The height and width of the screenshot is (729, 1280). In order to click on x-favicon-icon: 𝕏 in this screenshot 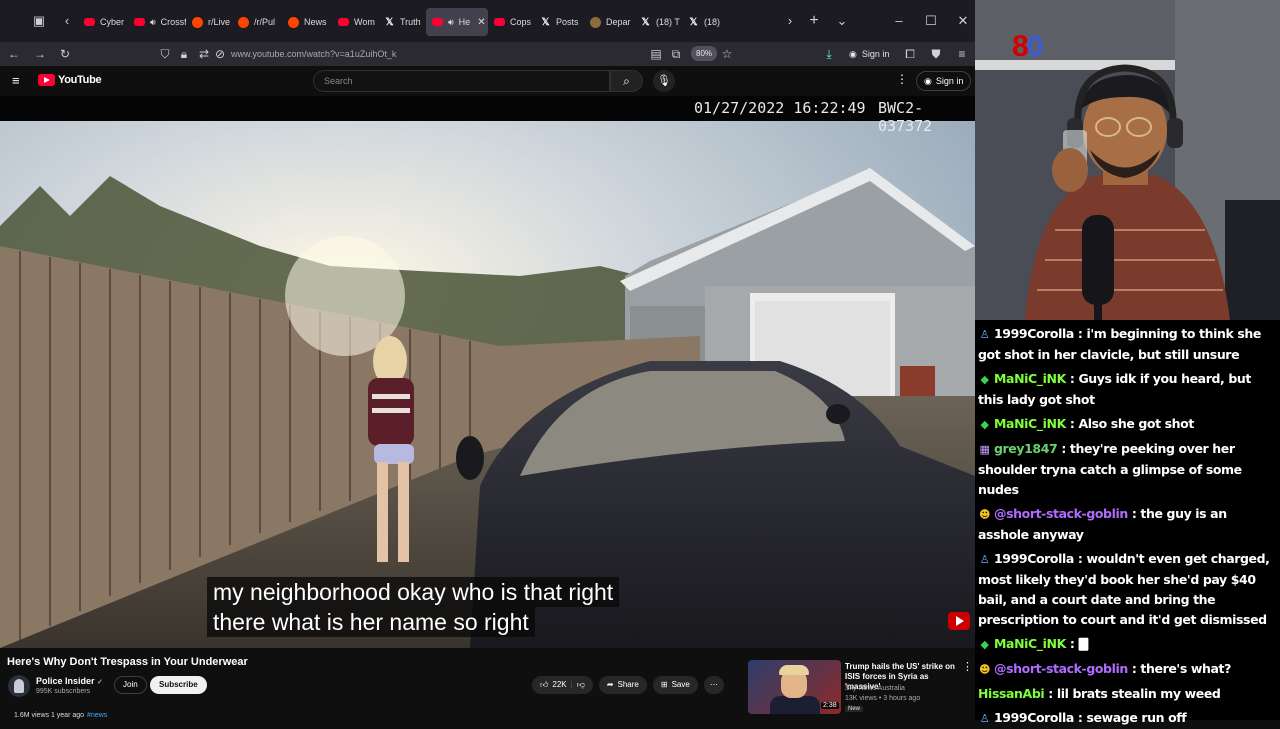, I will do `click(389, 22)`.